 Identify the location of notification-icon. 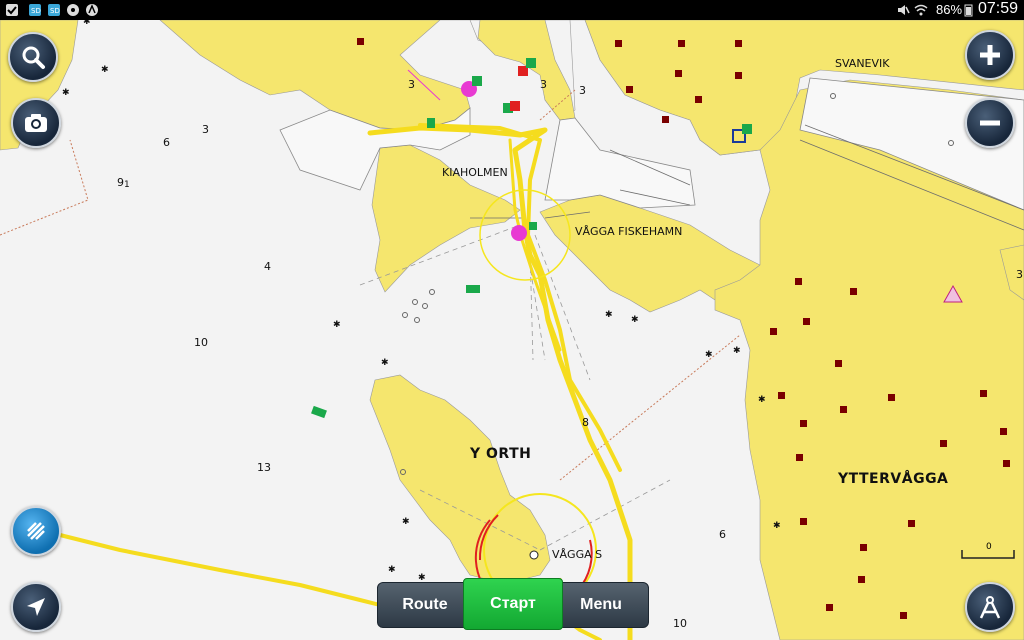
(73, 10).